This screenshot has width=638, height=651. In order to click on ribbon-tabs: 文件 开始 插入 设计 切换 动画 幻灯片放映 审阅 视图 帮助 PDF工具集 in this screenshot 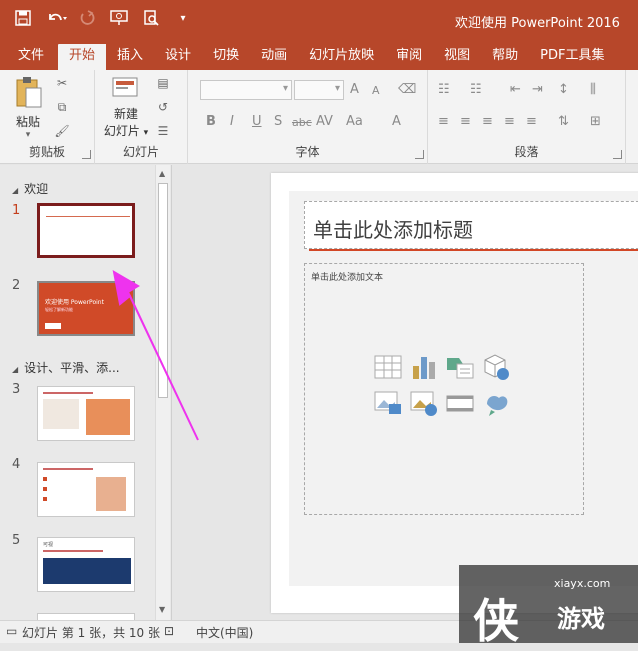, I will do `click(319, 55)`.